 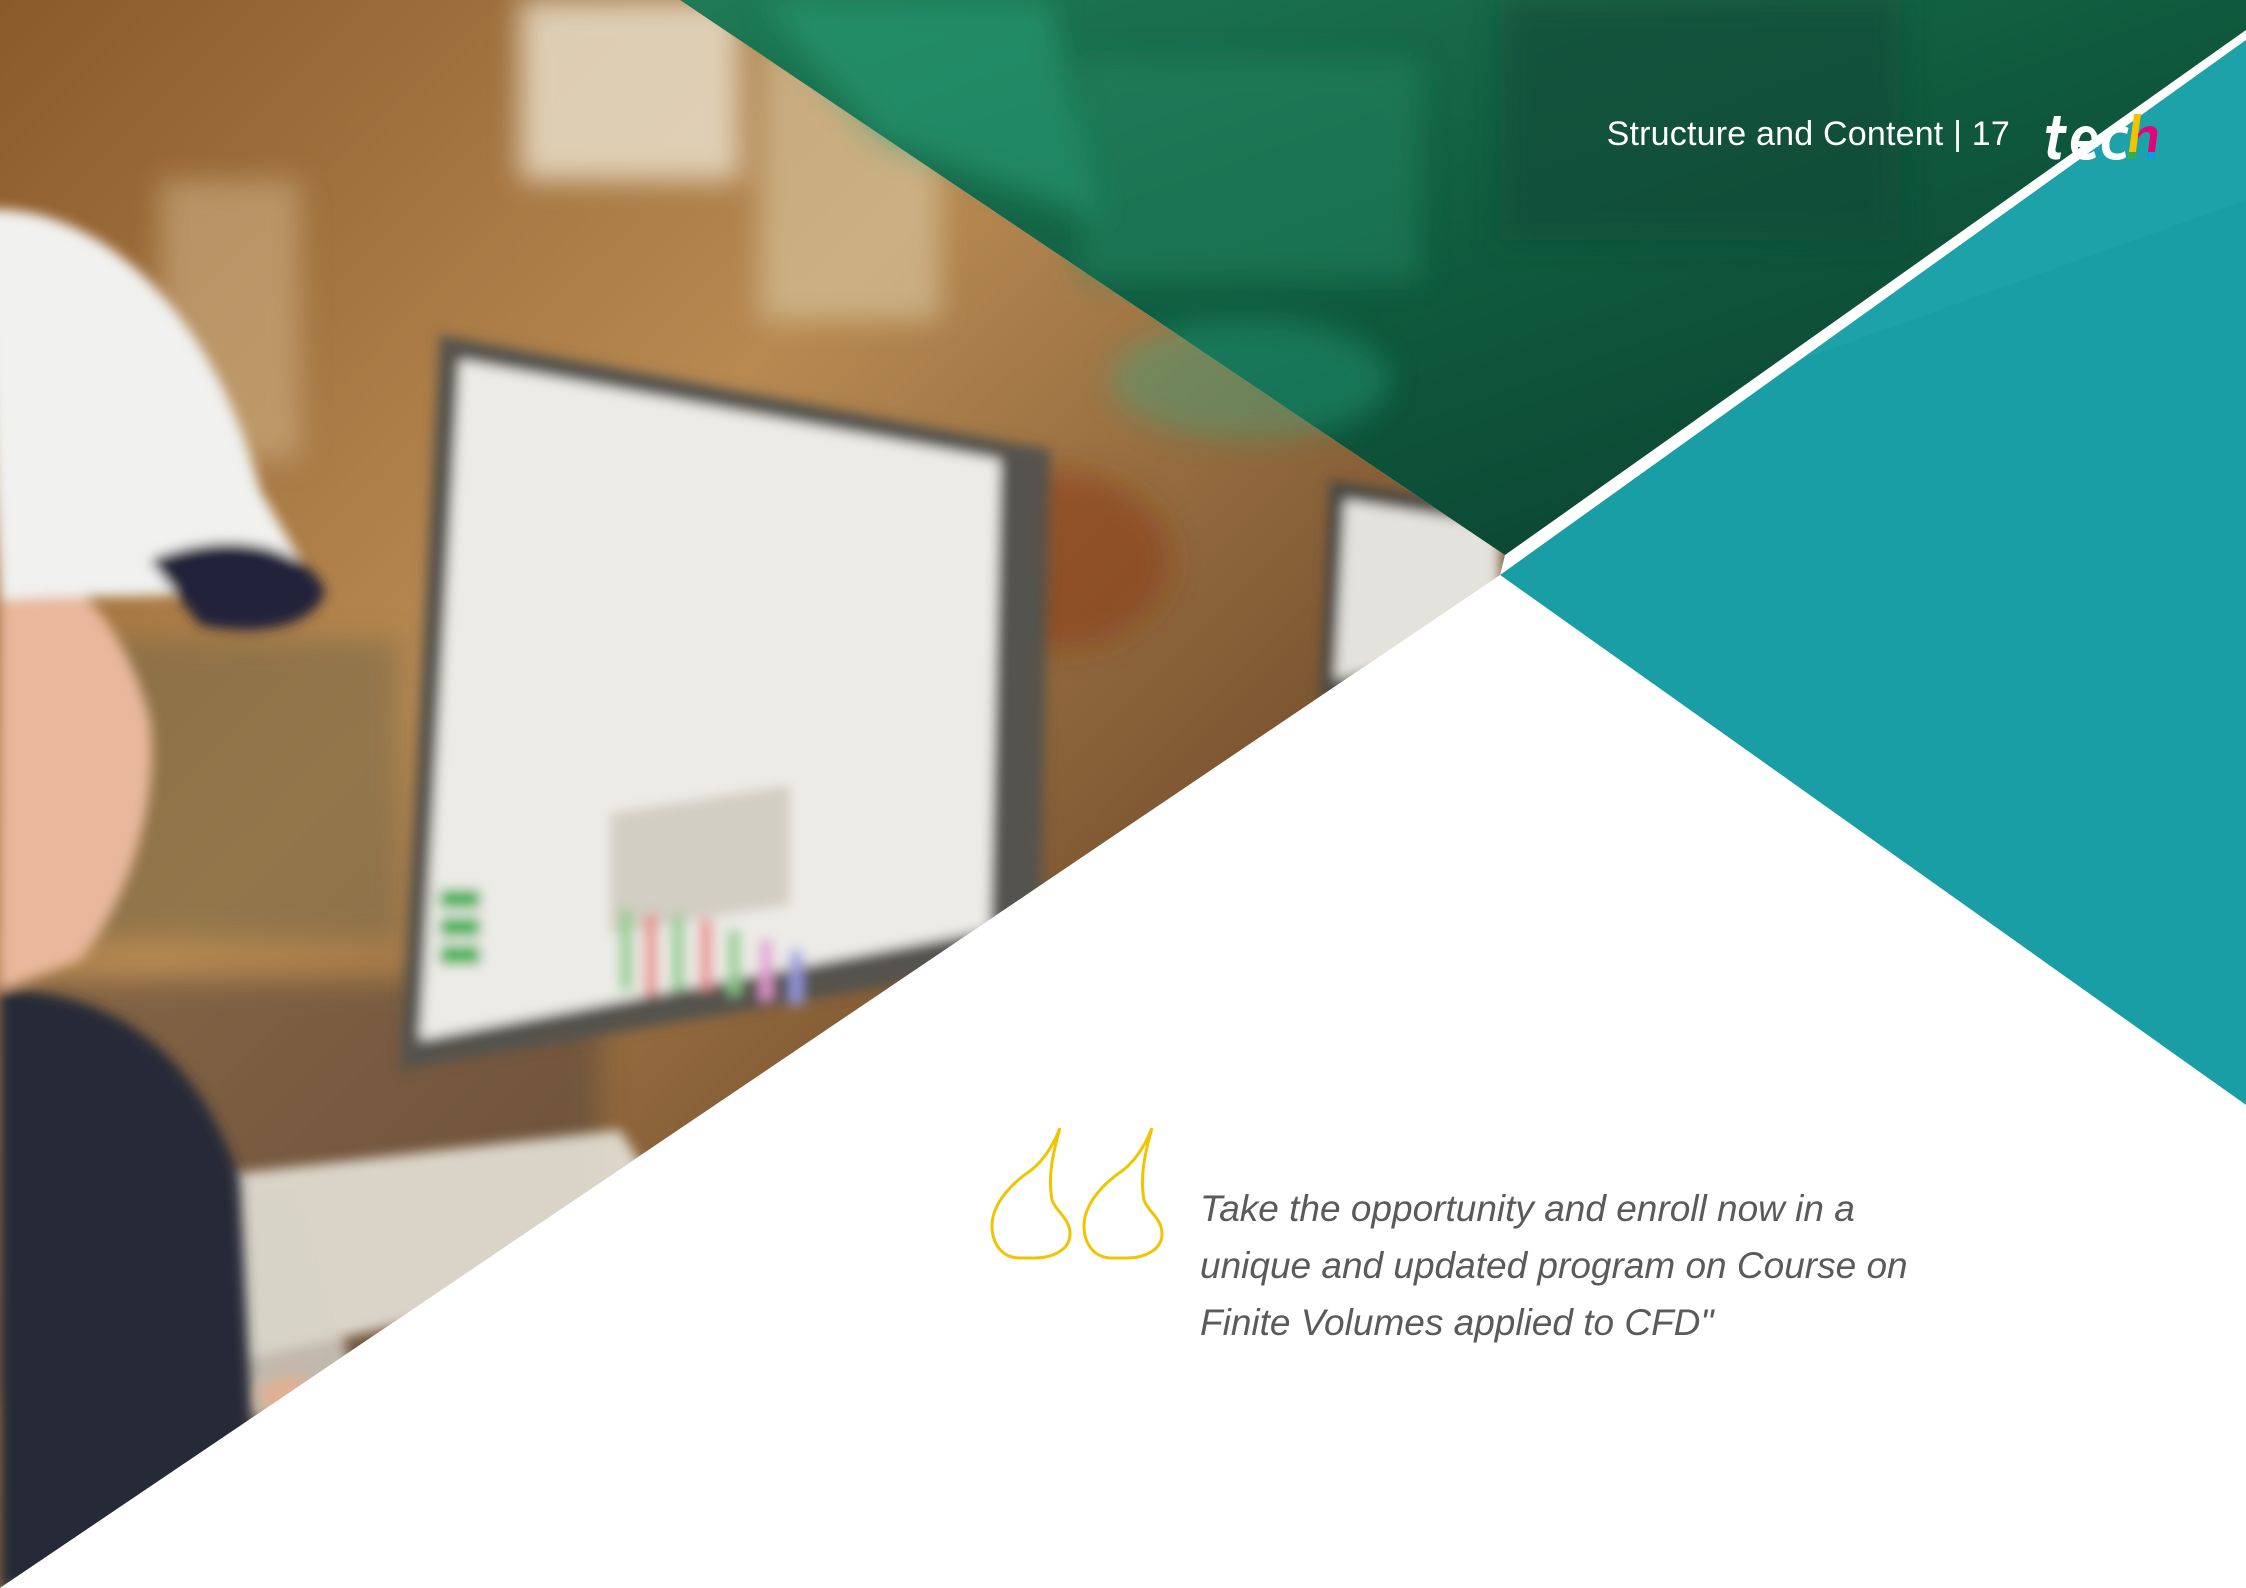 I want to click on logo-icon, so click(x=2102, y=137).